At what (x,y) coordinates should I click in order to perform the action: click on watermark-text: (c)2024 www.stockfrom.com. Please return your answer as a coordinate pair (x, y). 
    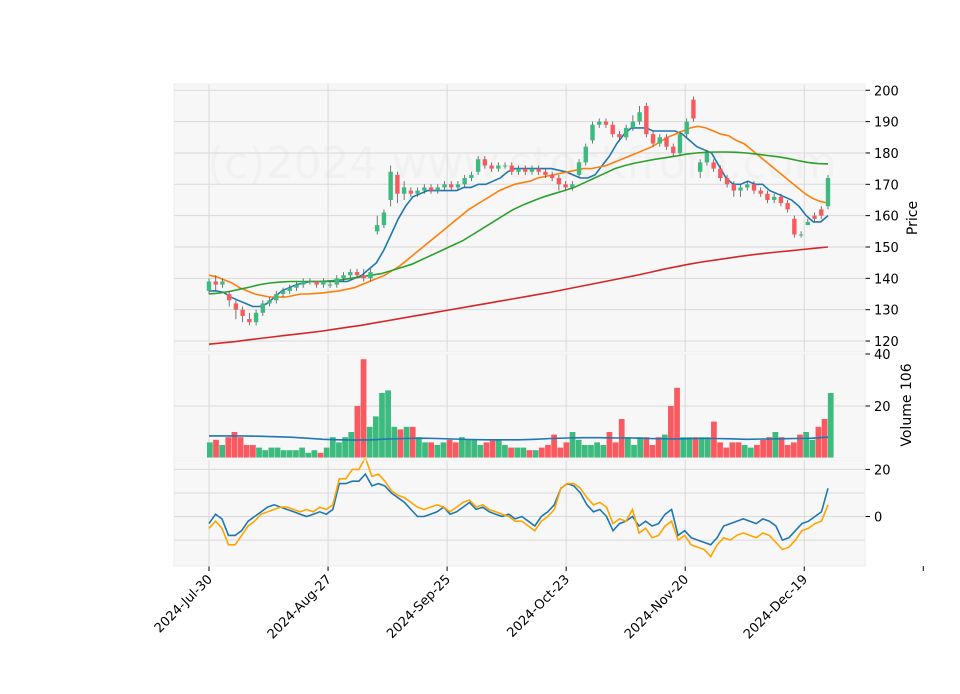
    Looking at the image, I should click on (522, 163).